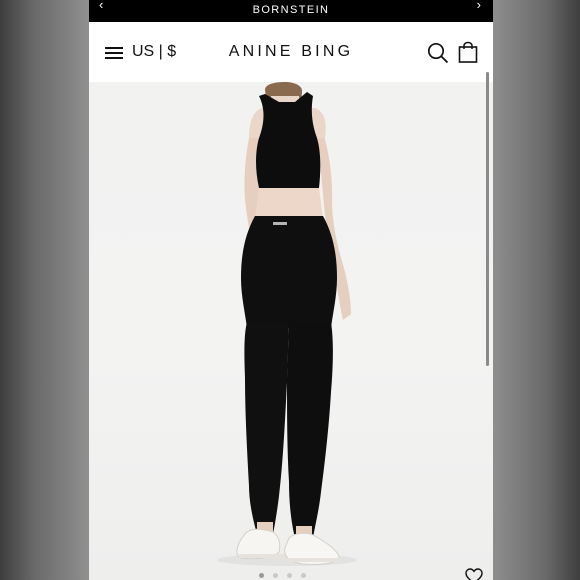 The height and width of the screenshot is (580, 580). Describe the element at coordinates (291, 52) in the screenshot. I see `site-header: US | $ ANINE BING` at that location.